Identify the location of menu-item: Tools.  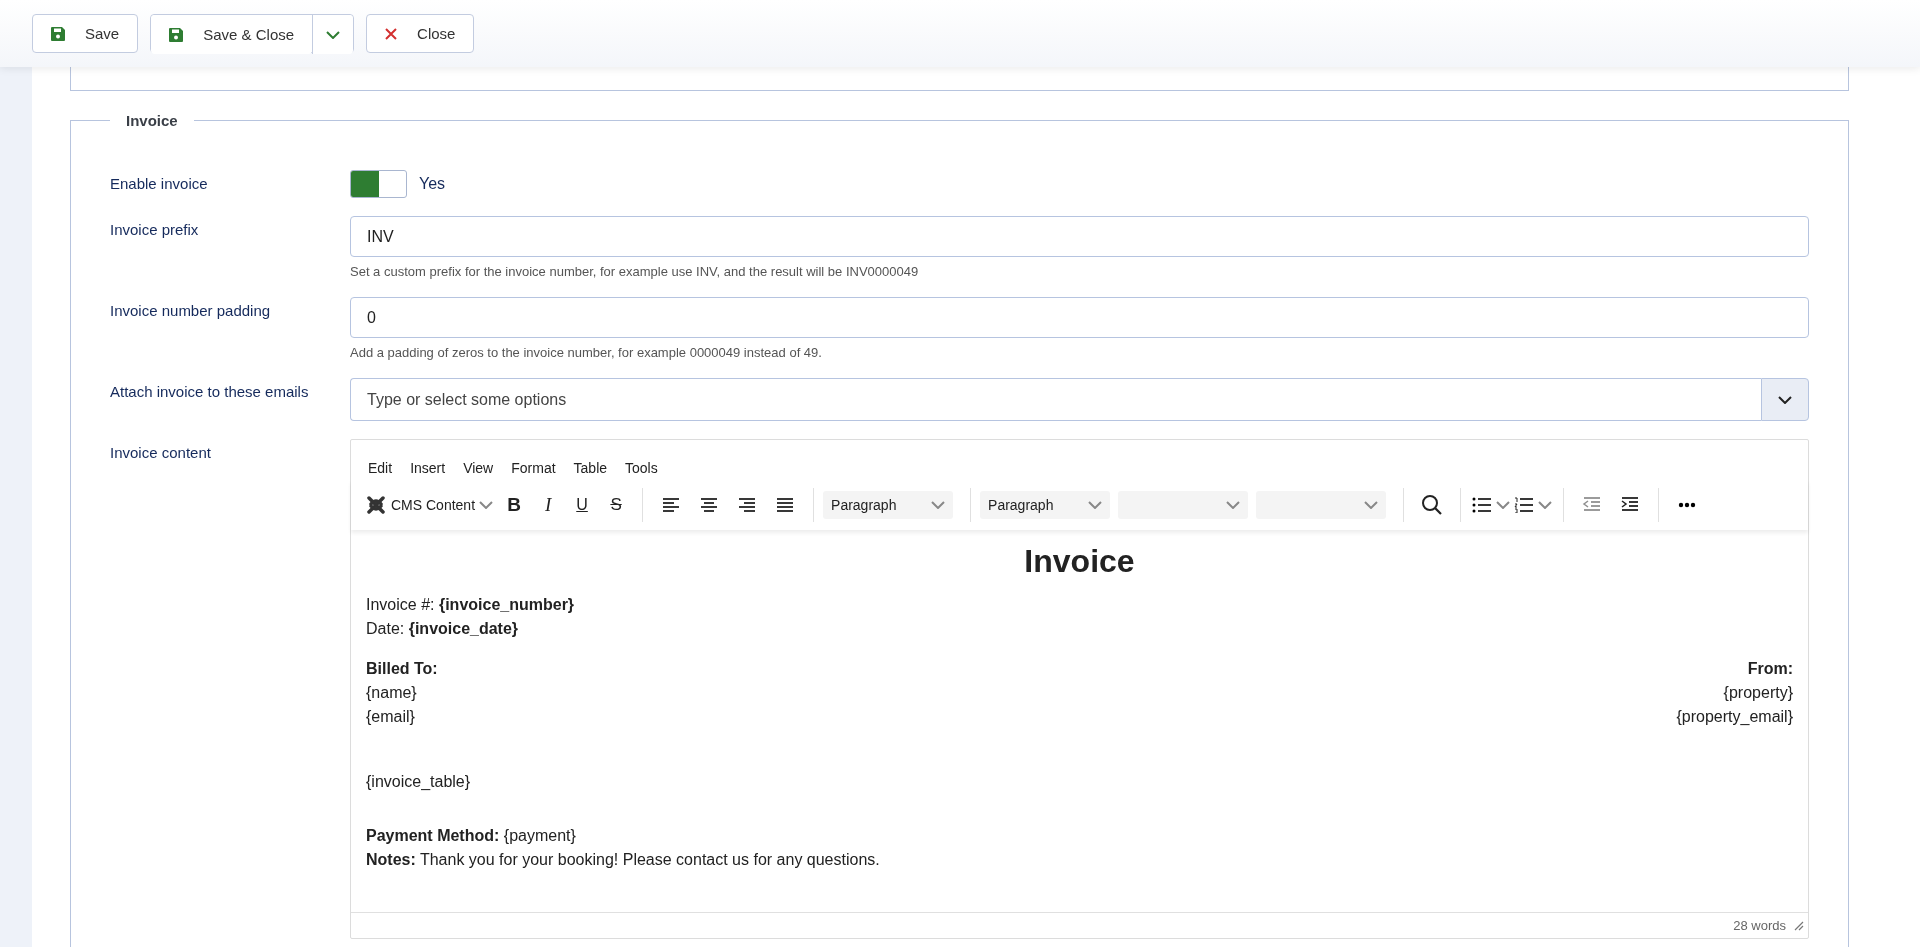
(641, 468).